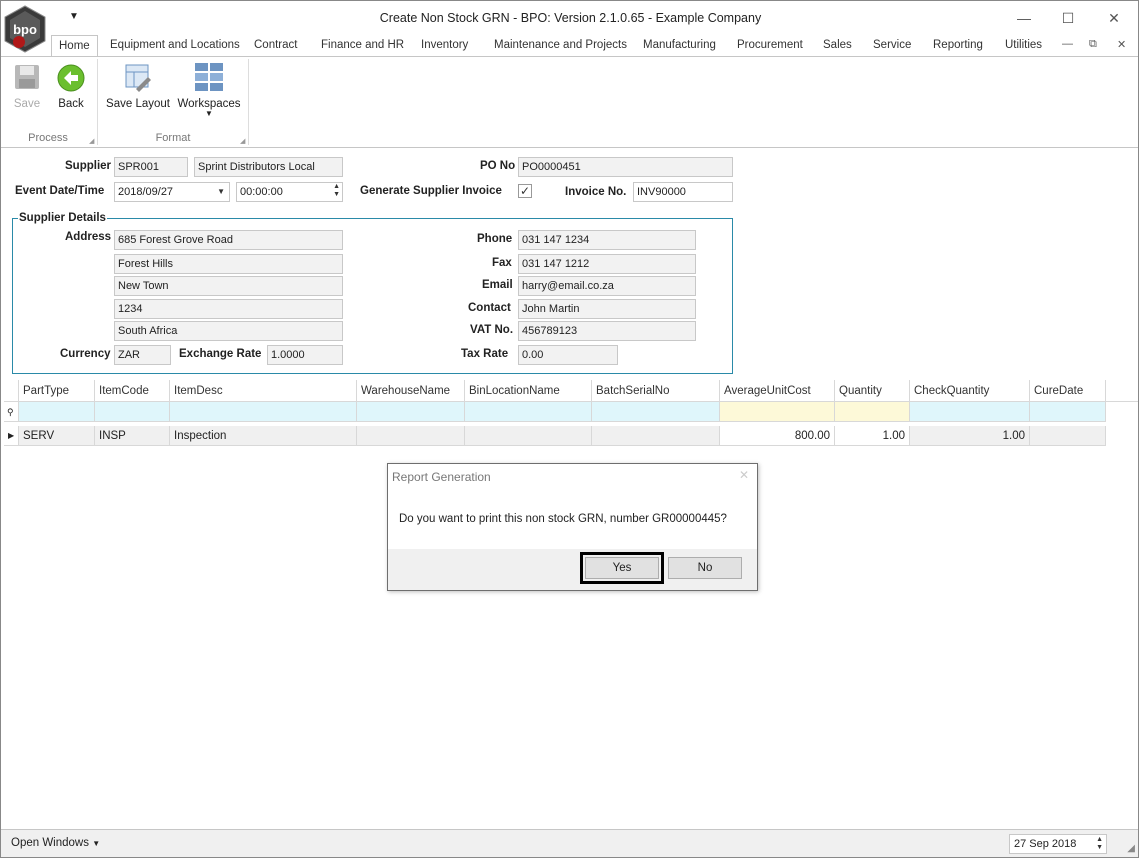 This screenshot has width=1139, height=858. I want to click on address-line-1-field: 685 Forest Grove Road, so click(228, 240).